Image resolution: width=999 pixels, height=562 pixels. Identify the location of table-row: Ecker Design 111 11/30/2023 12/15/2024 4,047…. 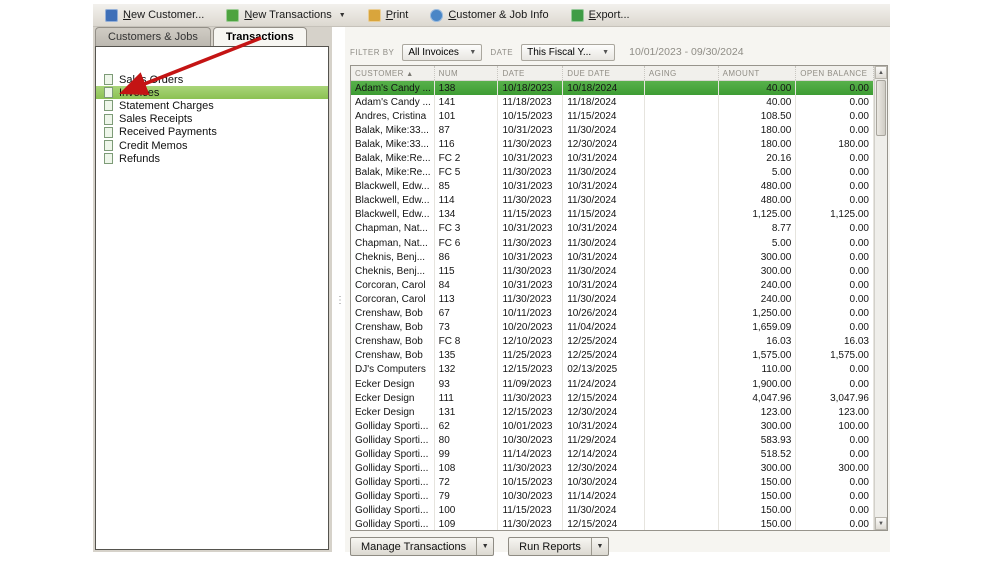
(612, 398).